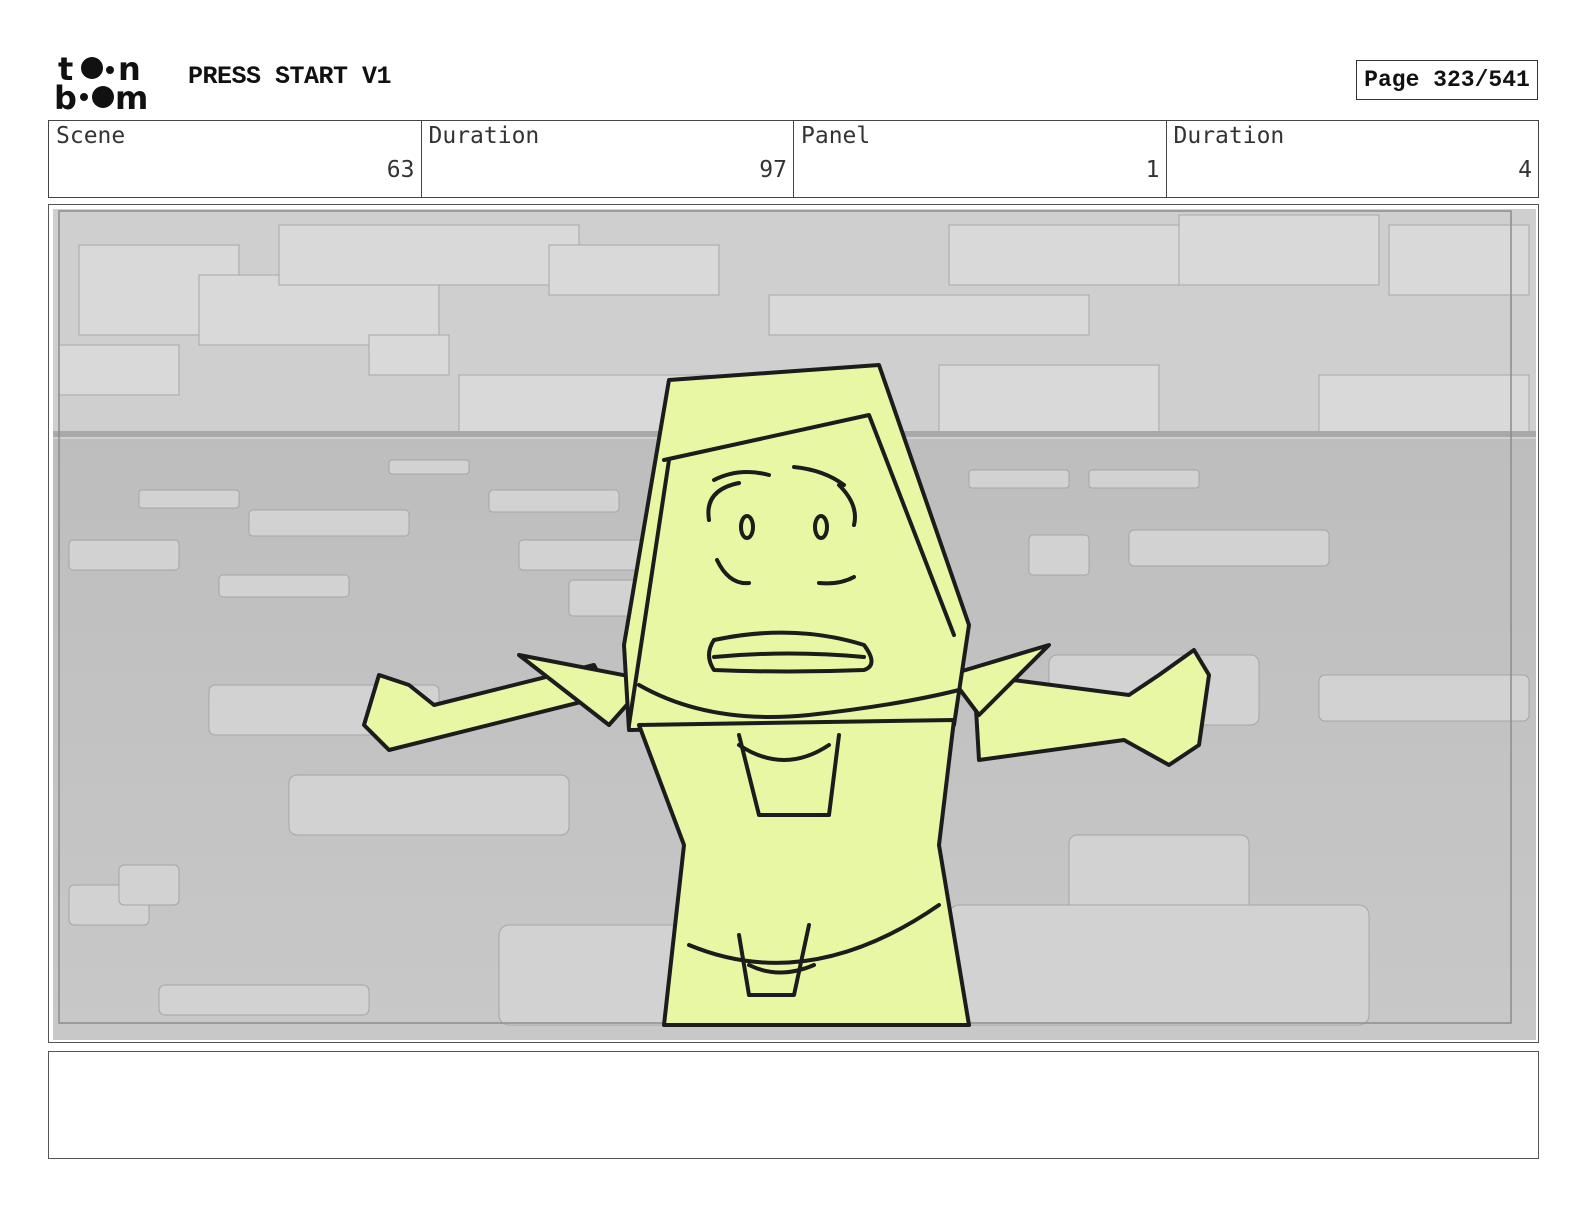 The height and width of the screenshot is (1224, 1584). Describe the element at coordinates (1152, 170) in the screenshot. I see `panel-value: 1` at that location.